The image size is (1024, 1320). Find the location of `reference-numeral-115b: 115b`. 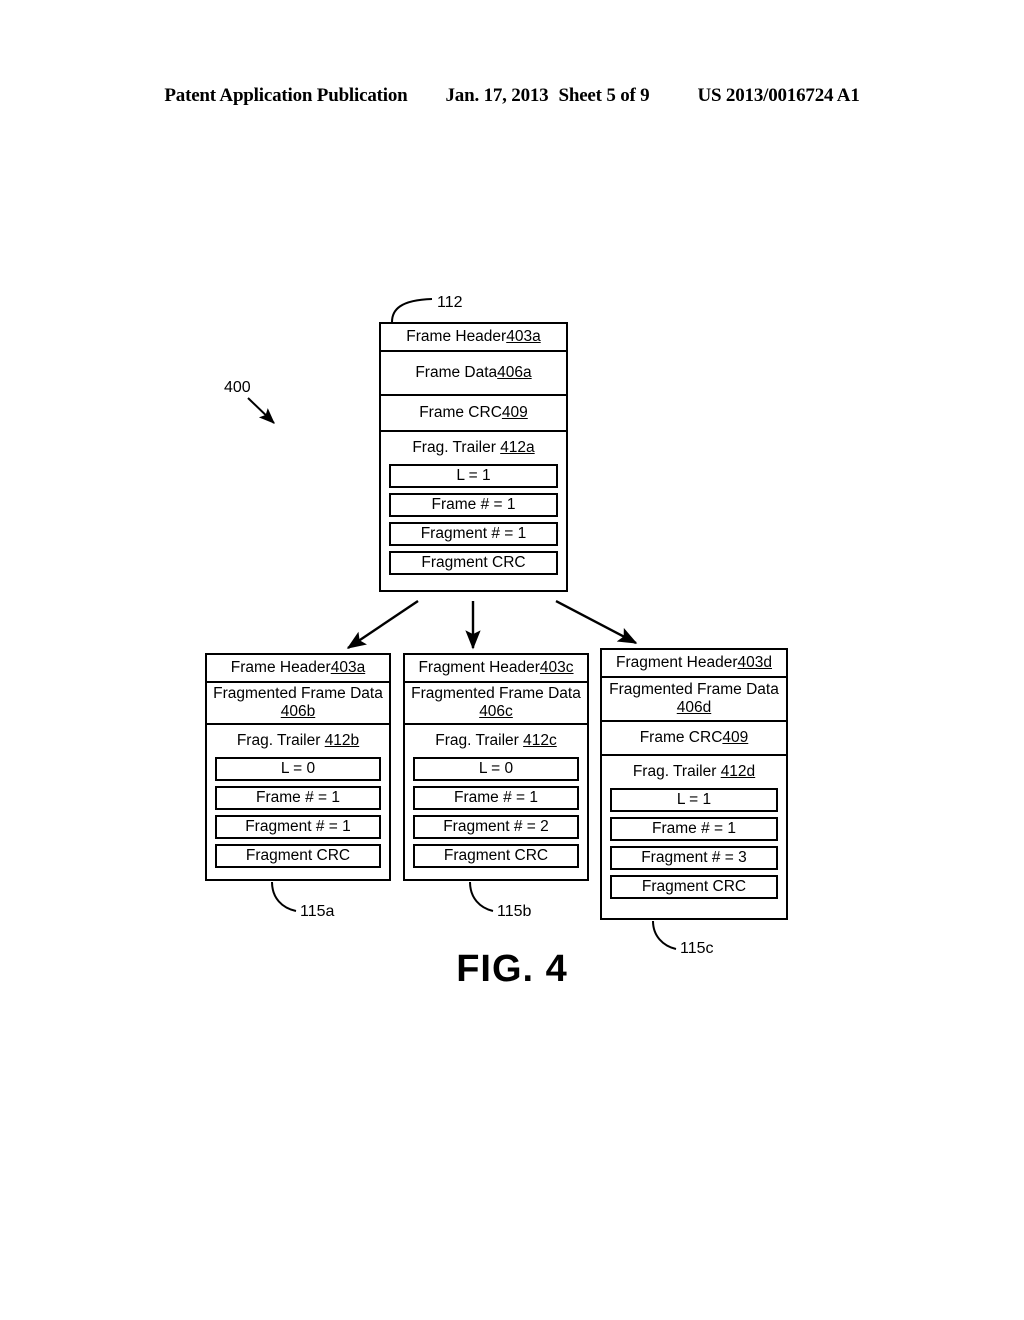

reference-numeral-115b: 115b is located at coordinates (514, 911).